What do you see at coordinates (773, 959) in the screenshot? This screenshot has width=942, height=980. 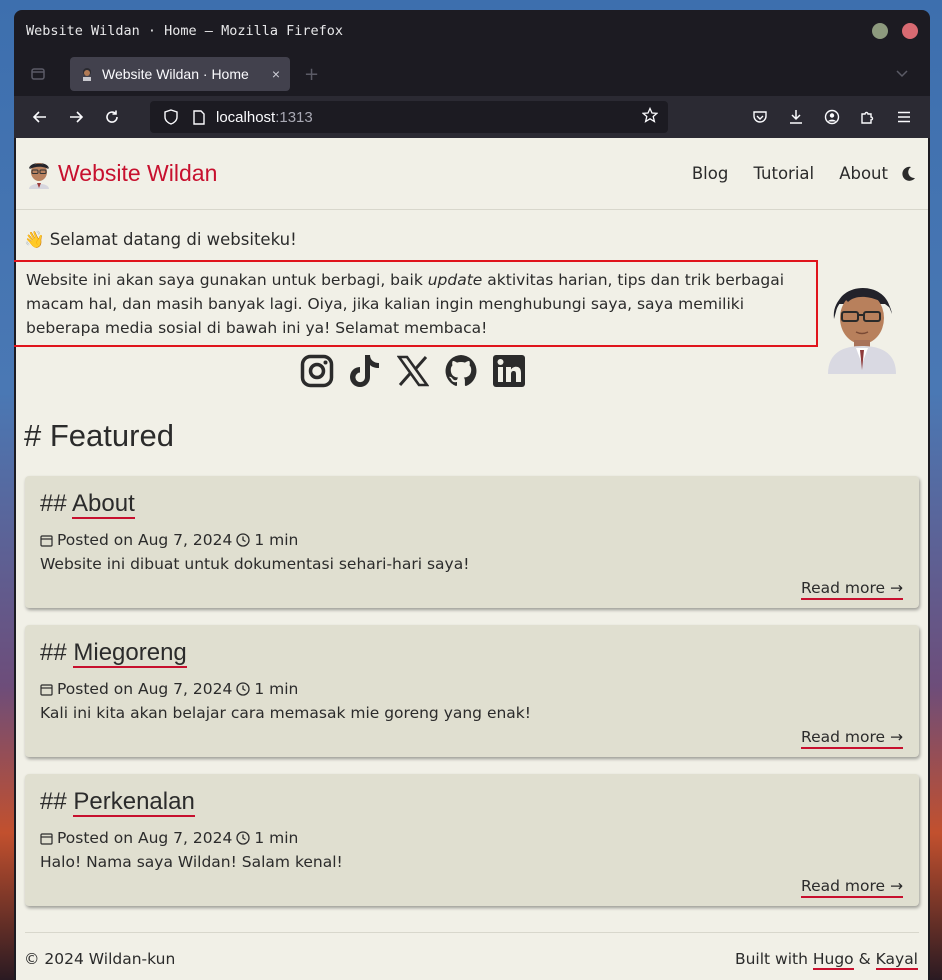 I see `footer-built-text: Built with` at bounding box center [773, 959].